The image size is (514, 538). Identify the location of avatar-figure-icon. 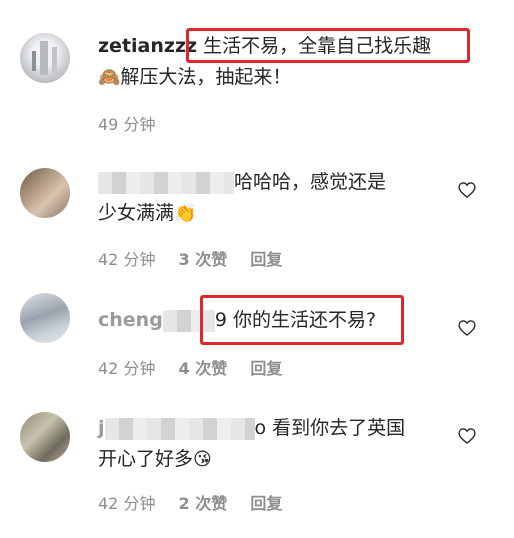
(44, 58).